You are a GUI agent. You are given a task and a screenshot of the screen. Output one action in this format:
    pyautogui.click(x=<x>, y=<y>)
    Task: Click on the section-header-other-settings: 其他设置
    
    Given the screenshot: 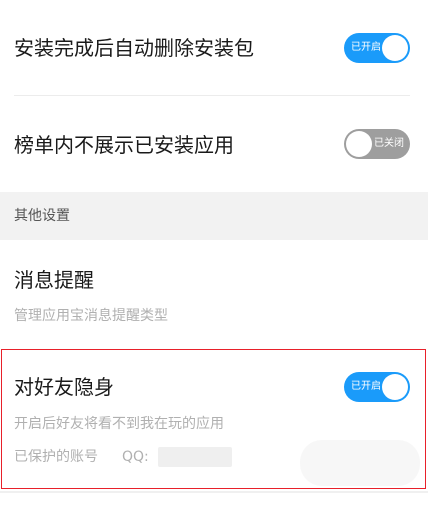 What is the action you would take?
    pyautogui.click(x=214, y=216)
    